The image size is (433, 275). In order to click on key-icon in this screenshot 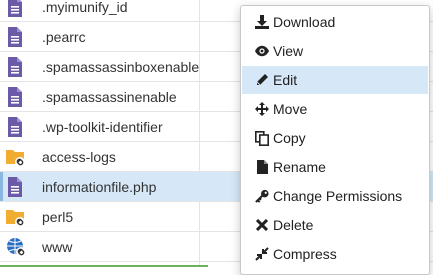, I will do `click(262, 196)`.